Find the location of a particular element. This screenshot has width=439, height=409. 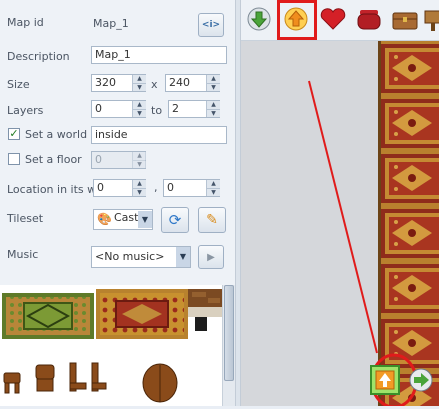

size-width-spinner: ▲ ▼ is located at coordinates (139, 83).